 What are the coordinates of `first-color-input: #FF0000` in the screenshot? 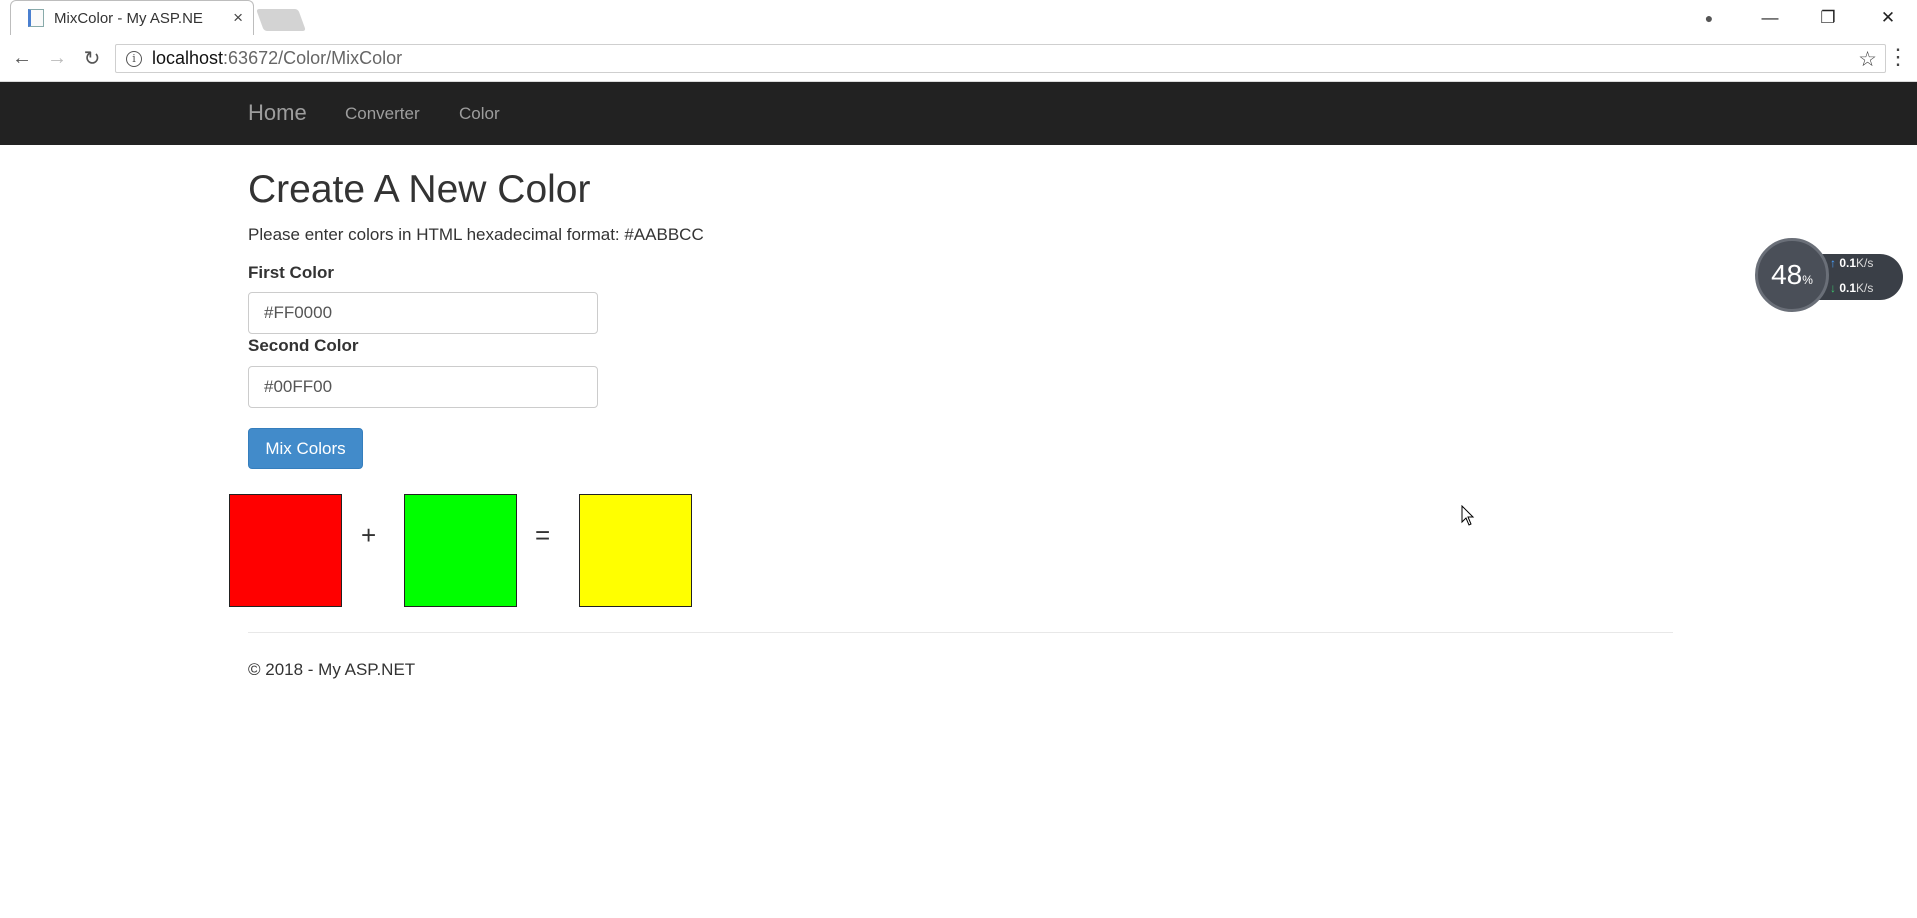 It's located at (423, 313).